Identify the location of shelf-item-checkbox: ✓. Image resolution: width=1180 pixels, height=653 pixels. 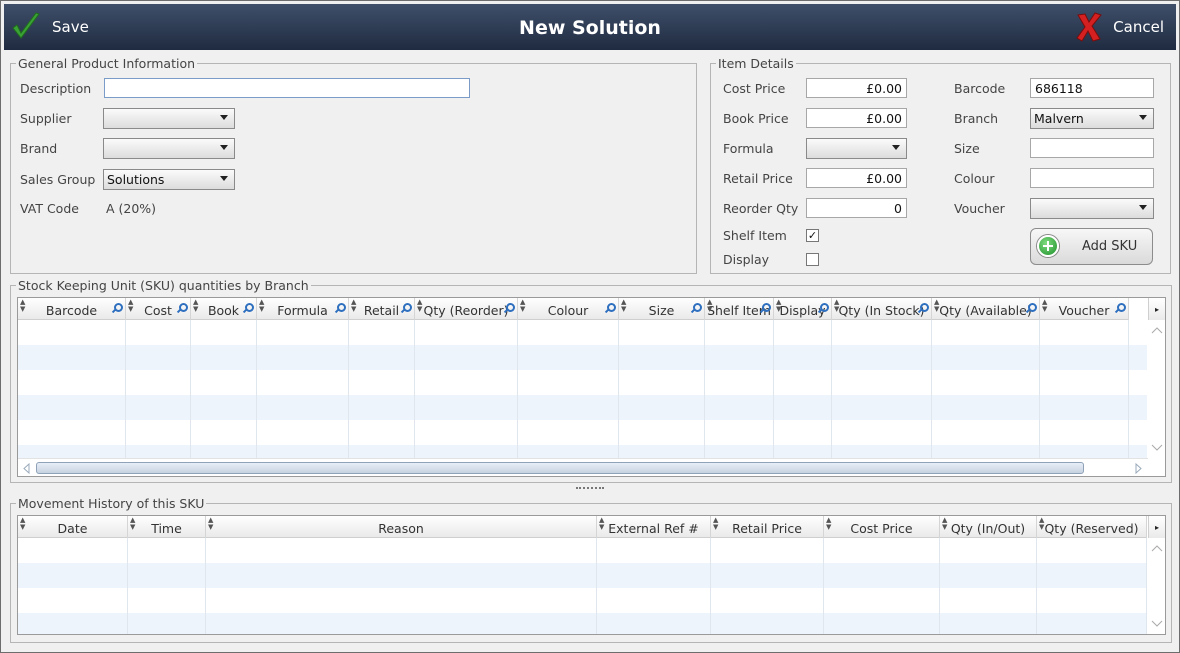
(812, 235).